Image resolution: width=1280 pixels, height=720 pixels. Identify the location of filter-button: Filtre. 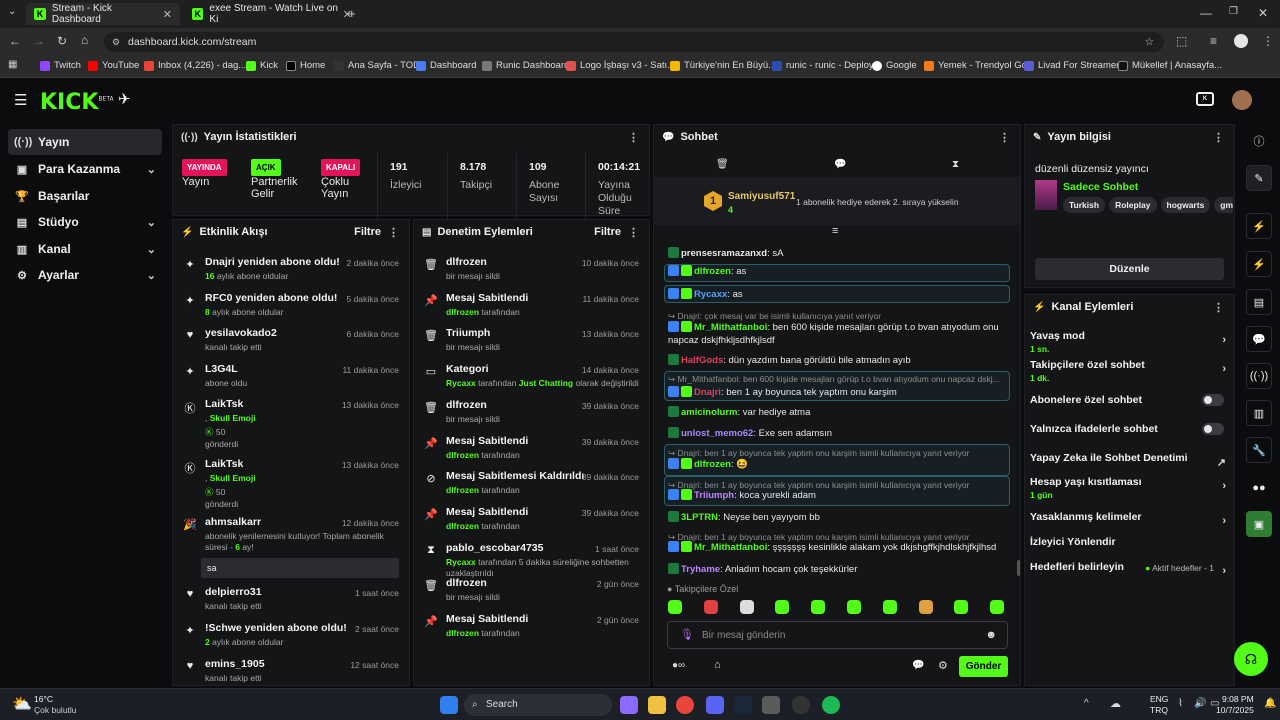
(607, 232).